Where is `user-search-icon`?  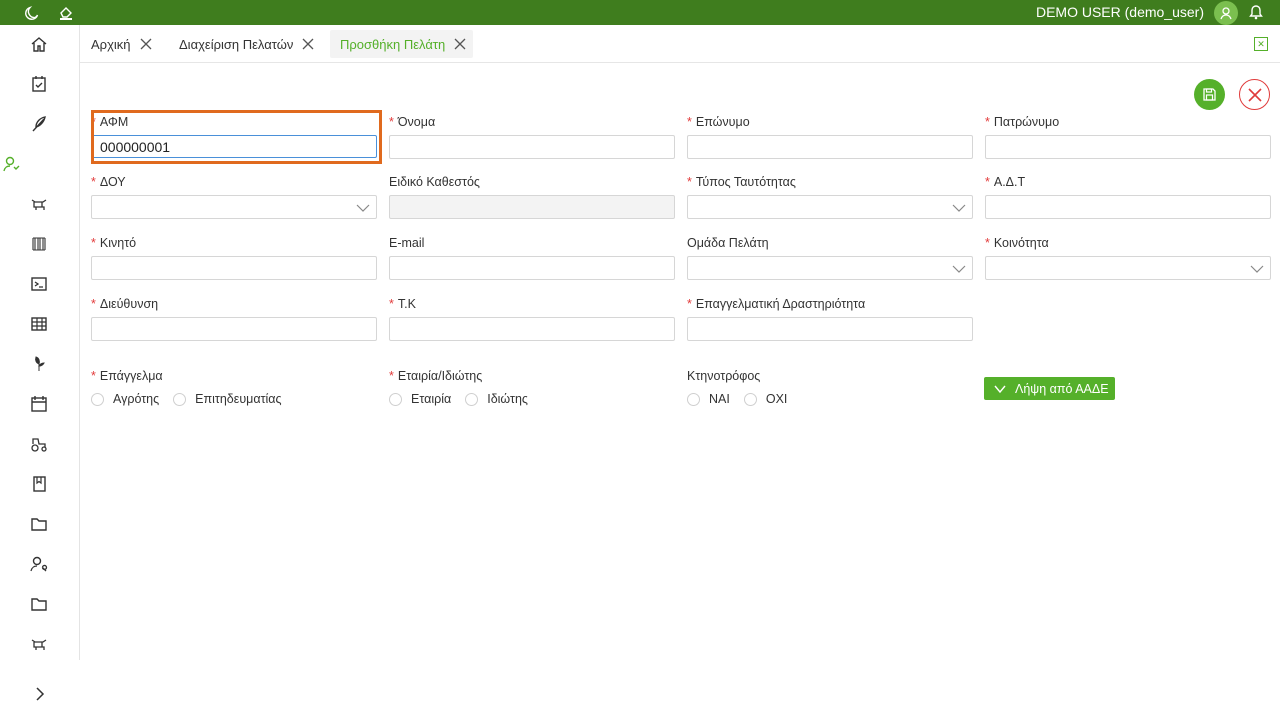
user-search-icon is located at coordinates (39, 564).